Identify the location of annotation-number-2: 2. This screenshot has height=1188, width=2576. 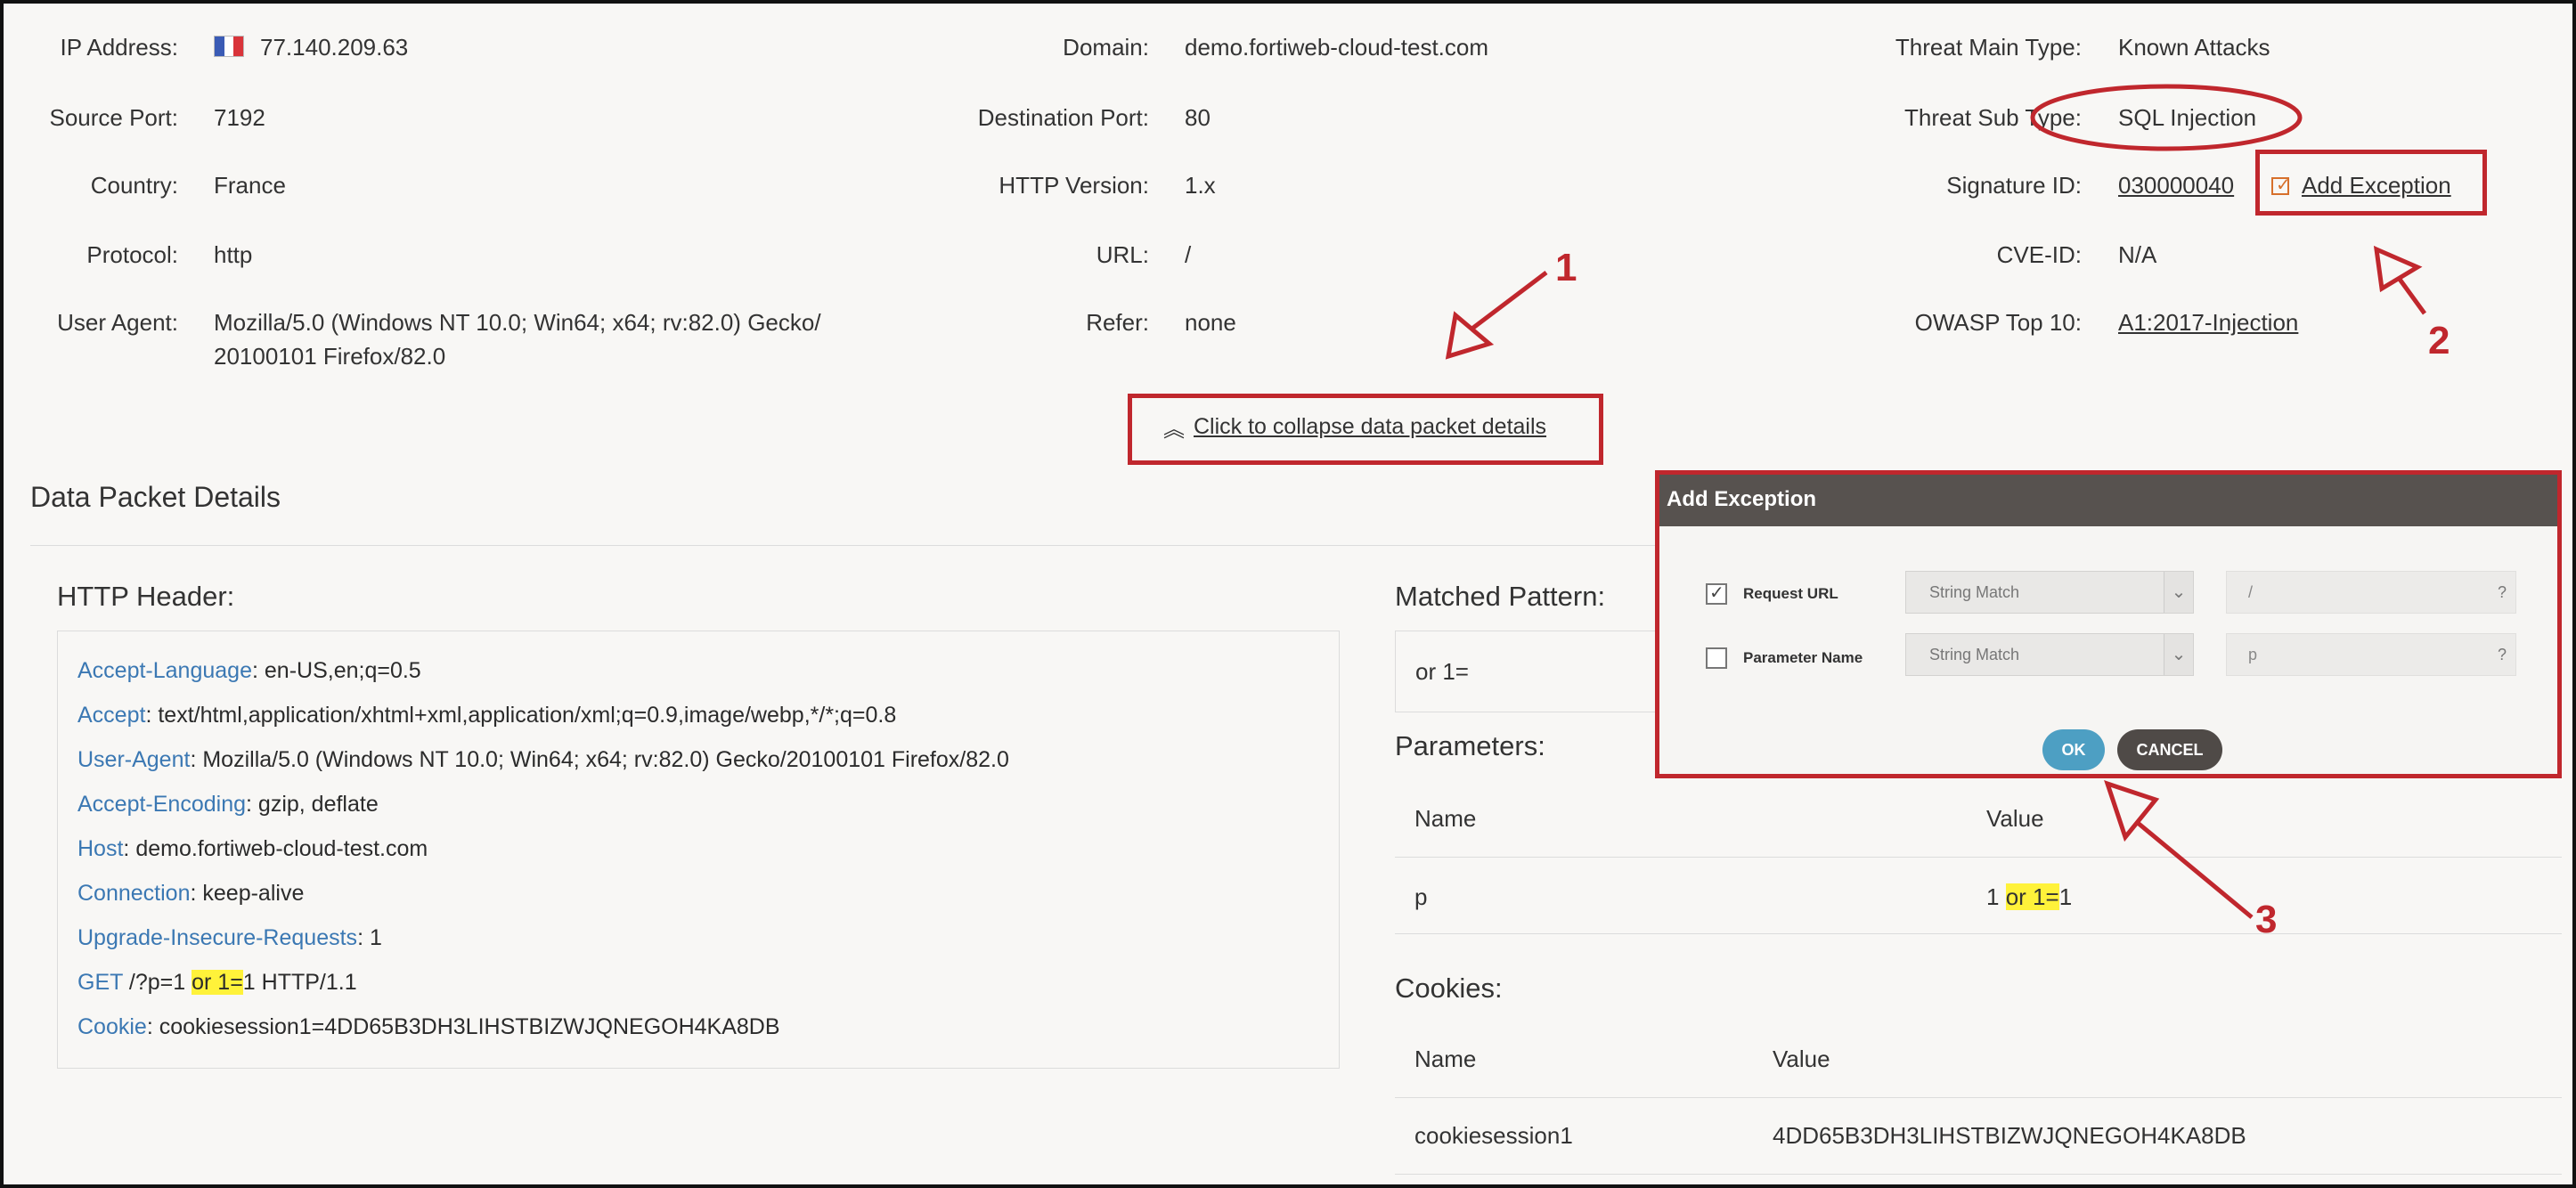
(2439, 340).